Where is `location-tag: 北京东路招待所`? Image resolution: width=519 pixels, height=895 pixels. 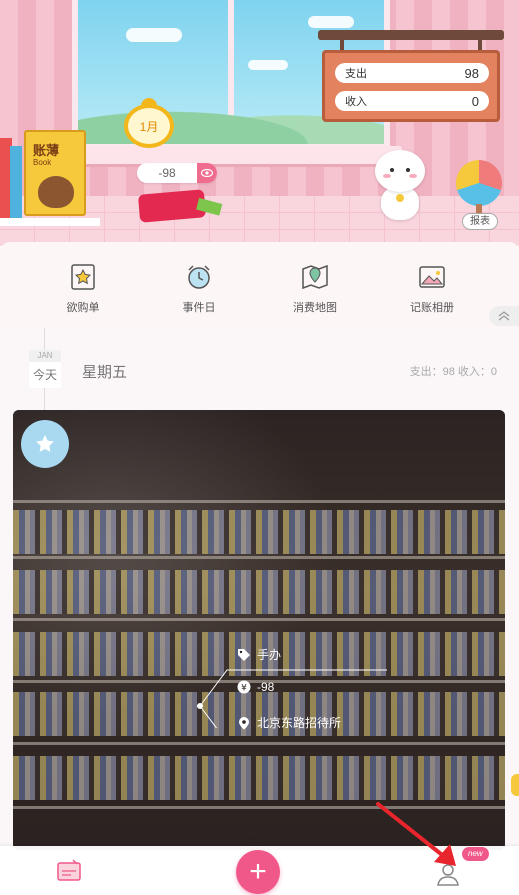 location-tag: 北京东路招待所 is located at coordinates (289, 722).